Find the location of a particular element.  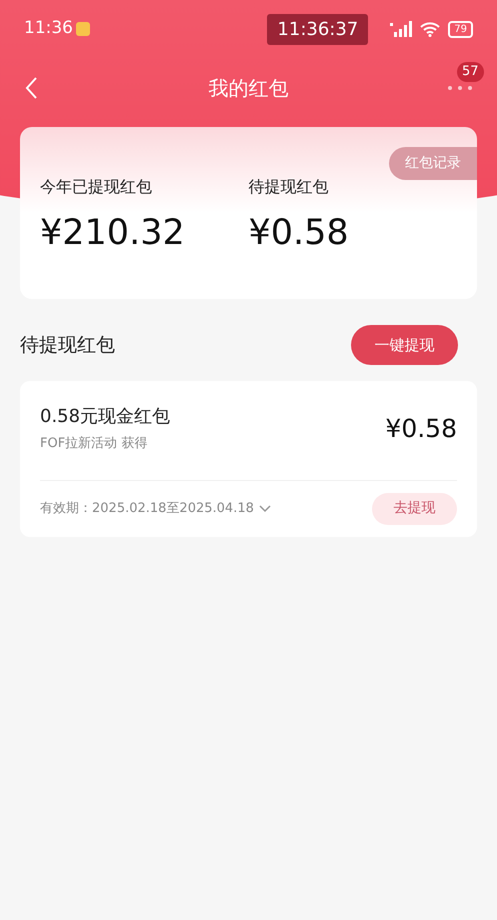

section-title: 待提现红包 is located at coordinates (67, 345).